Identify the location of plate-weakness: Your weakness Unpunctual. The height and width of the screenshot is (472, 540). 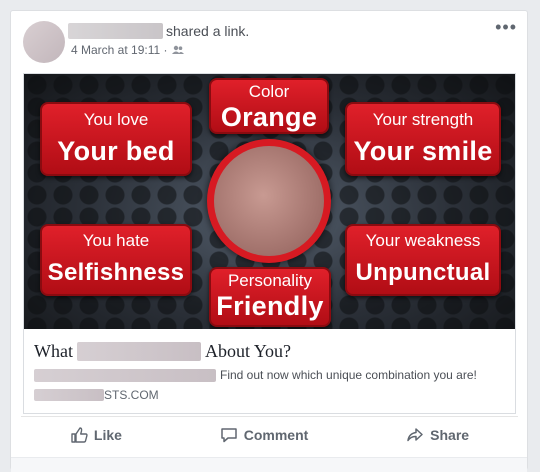
(423, 260).